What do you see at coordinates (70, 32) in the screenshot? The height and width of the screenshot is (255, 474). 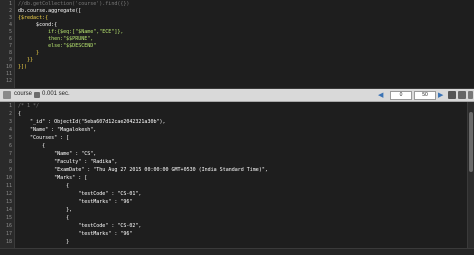 I see `code-line: if:{$eq:["$Name","ECE"]},` at bounding box center [70, 32].